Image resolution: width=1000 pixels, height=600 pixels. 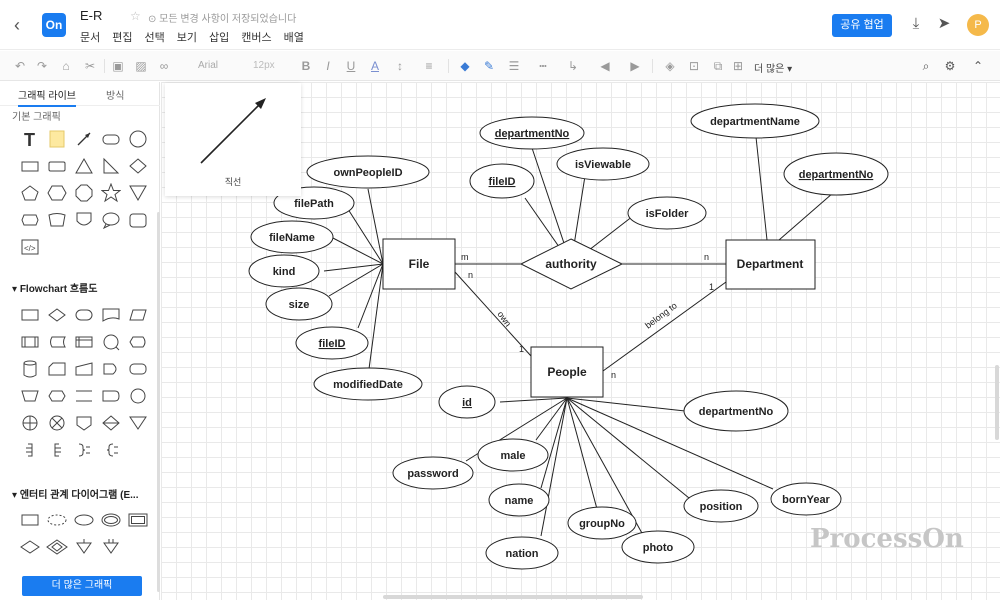 I want to click on user-avatar: P, so click(x=978, y=25).